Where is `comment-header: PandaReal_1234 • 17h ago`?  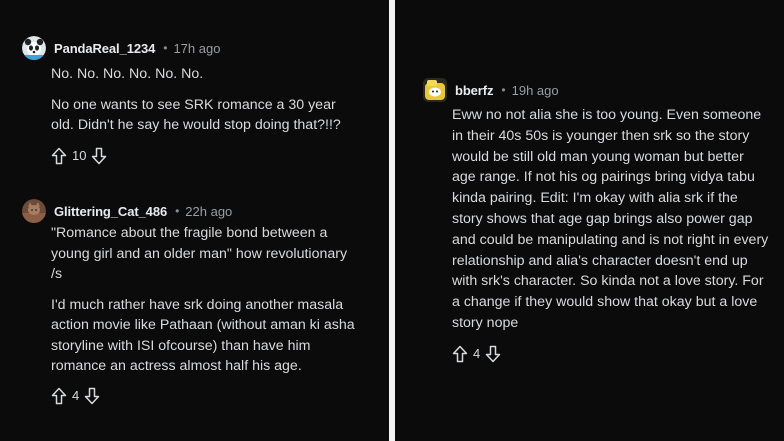 comment-header: PandaReal_1234 • 17h ago is located at coordinates (200, 48).